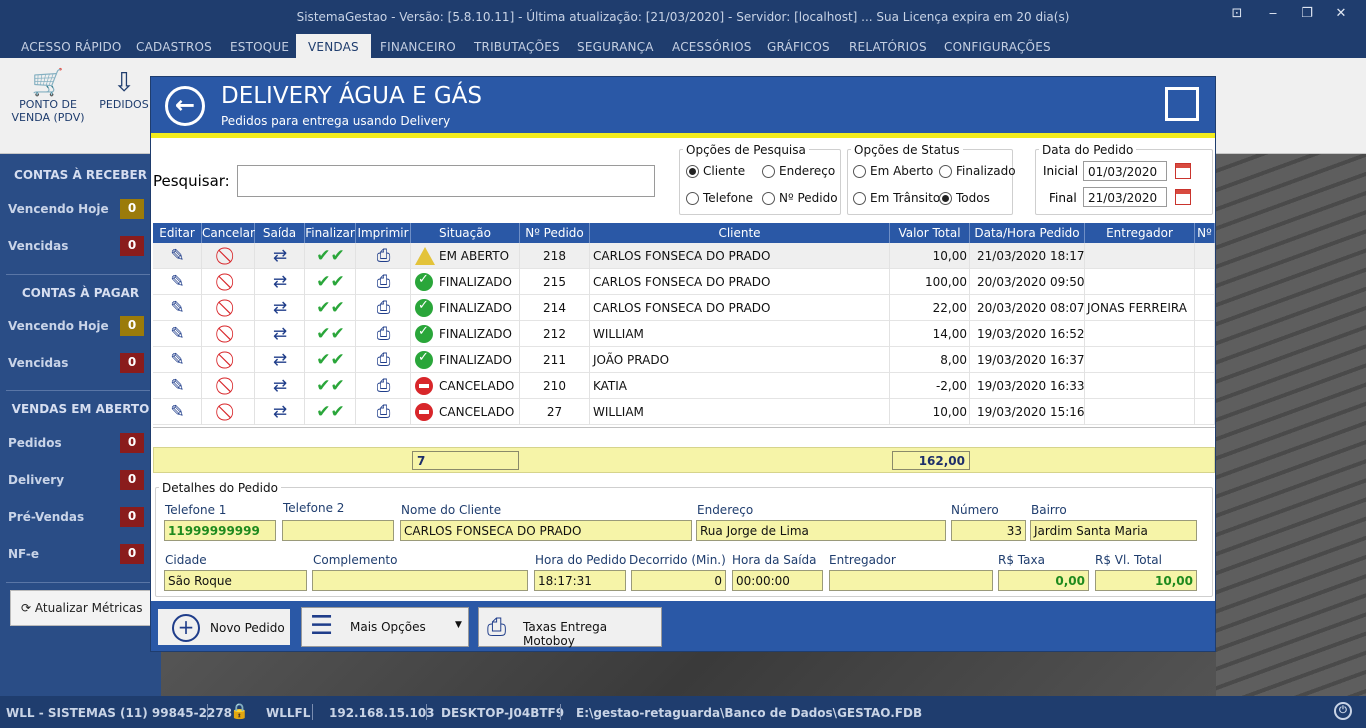 This screenshot has height=728, width=1366. I want to click on mais-opcoes-button: ☰ Mais Opções ▼, so click(385, 627).